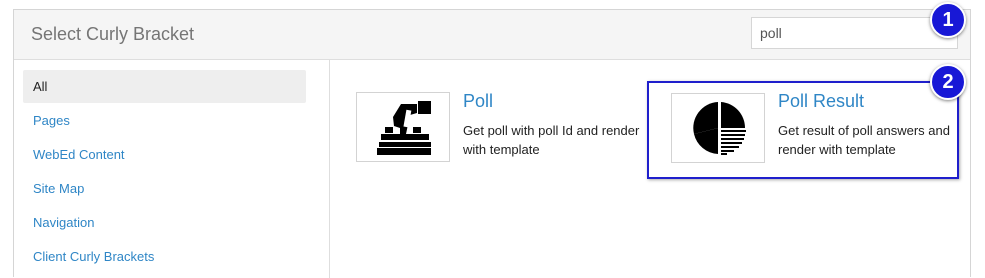 The width and height of the screenshot is (985, 278). I want to click on card-title: Poll Result, so click(821, 101).